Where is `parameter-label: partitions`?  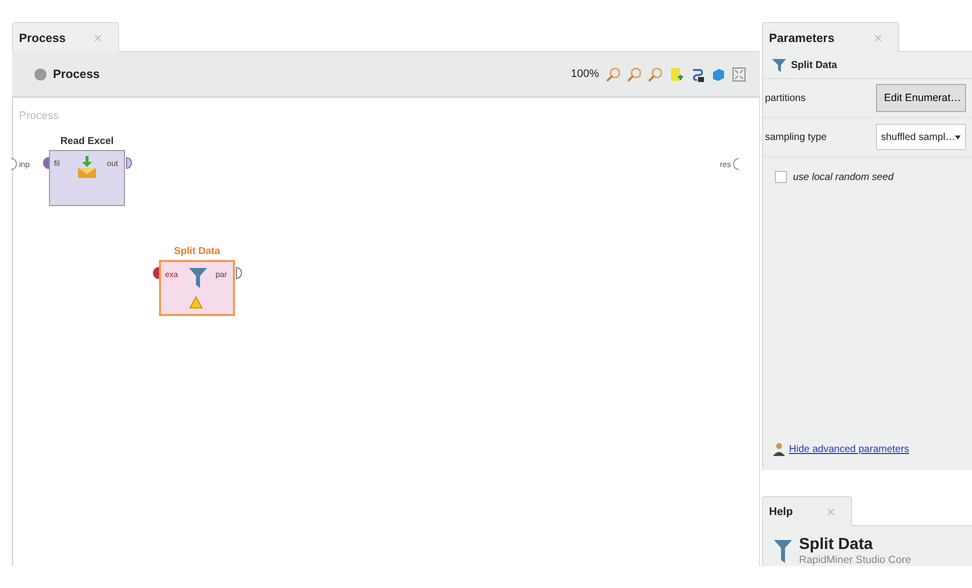
parameter-label: partitions is located at coordinates (785, 98).